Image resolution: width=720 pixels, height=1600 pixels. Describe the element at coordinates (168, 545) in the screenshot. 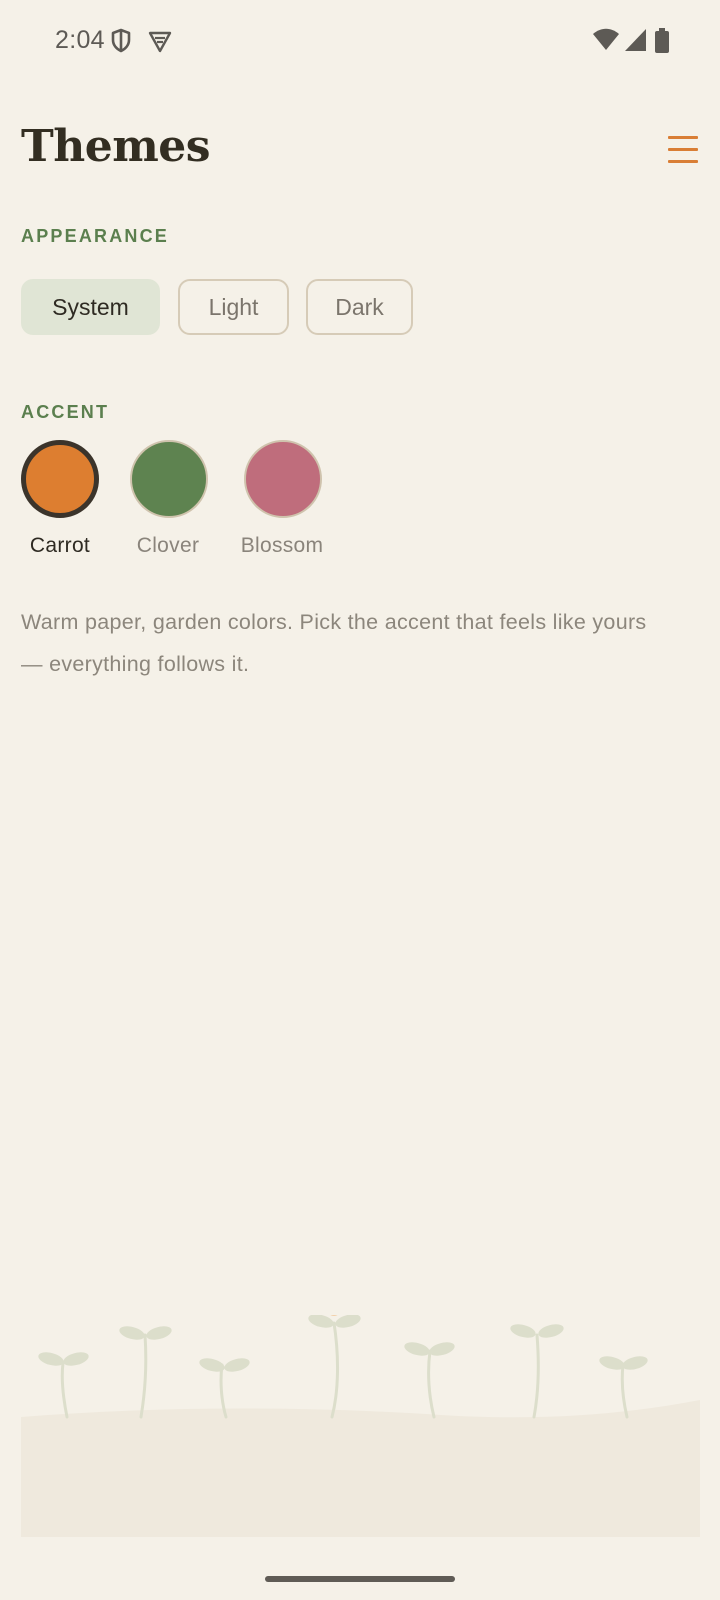

I see `accent-name-clover: Clover` at that location.